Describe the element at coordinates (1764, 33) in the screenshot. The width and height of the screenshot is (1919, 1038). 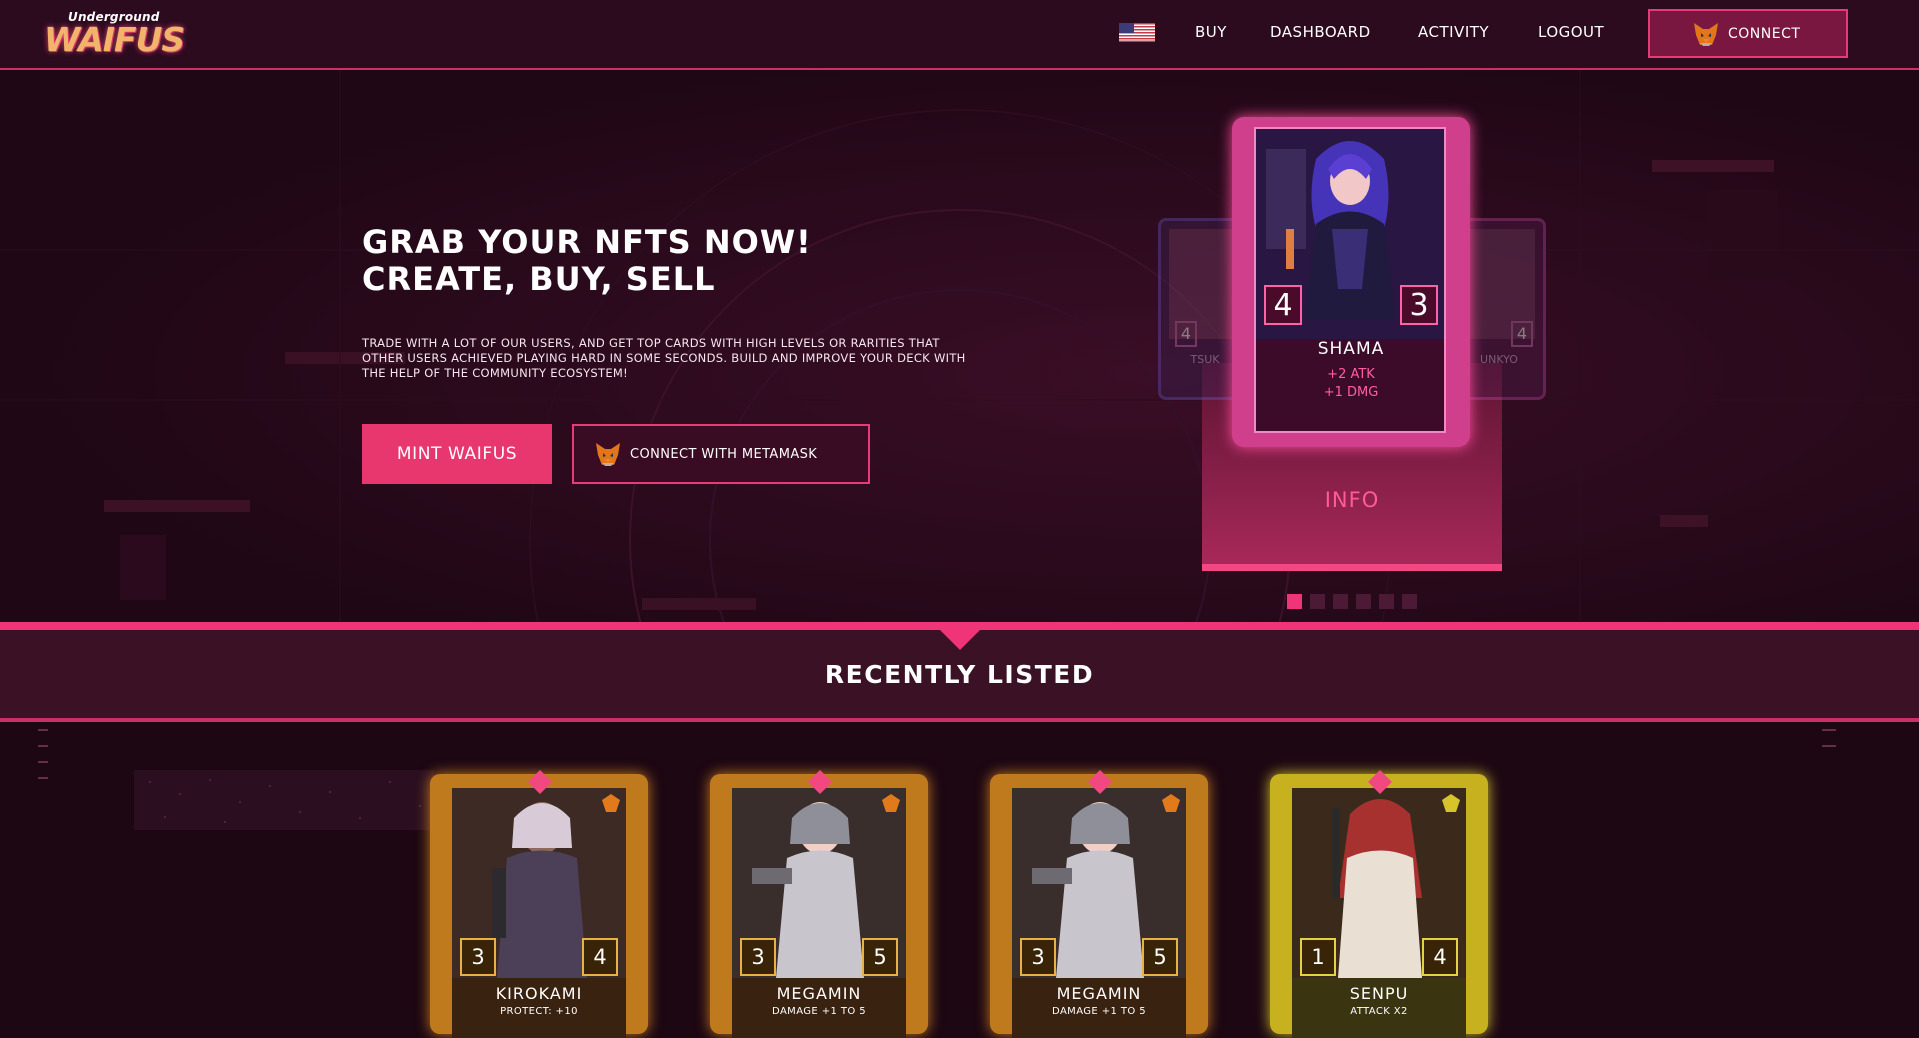
I see `connect-button-label: CONNECT` at that location.